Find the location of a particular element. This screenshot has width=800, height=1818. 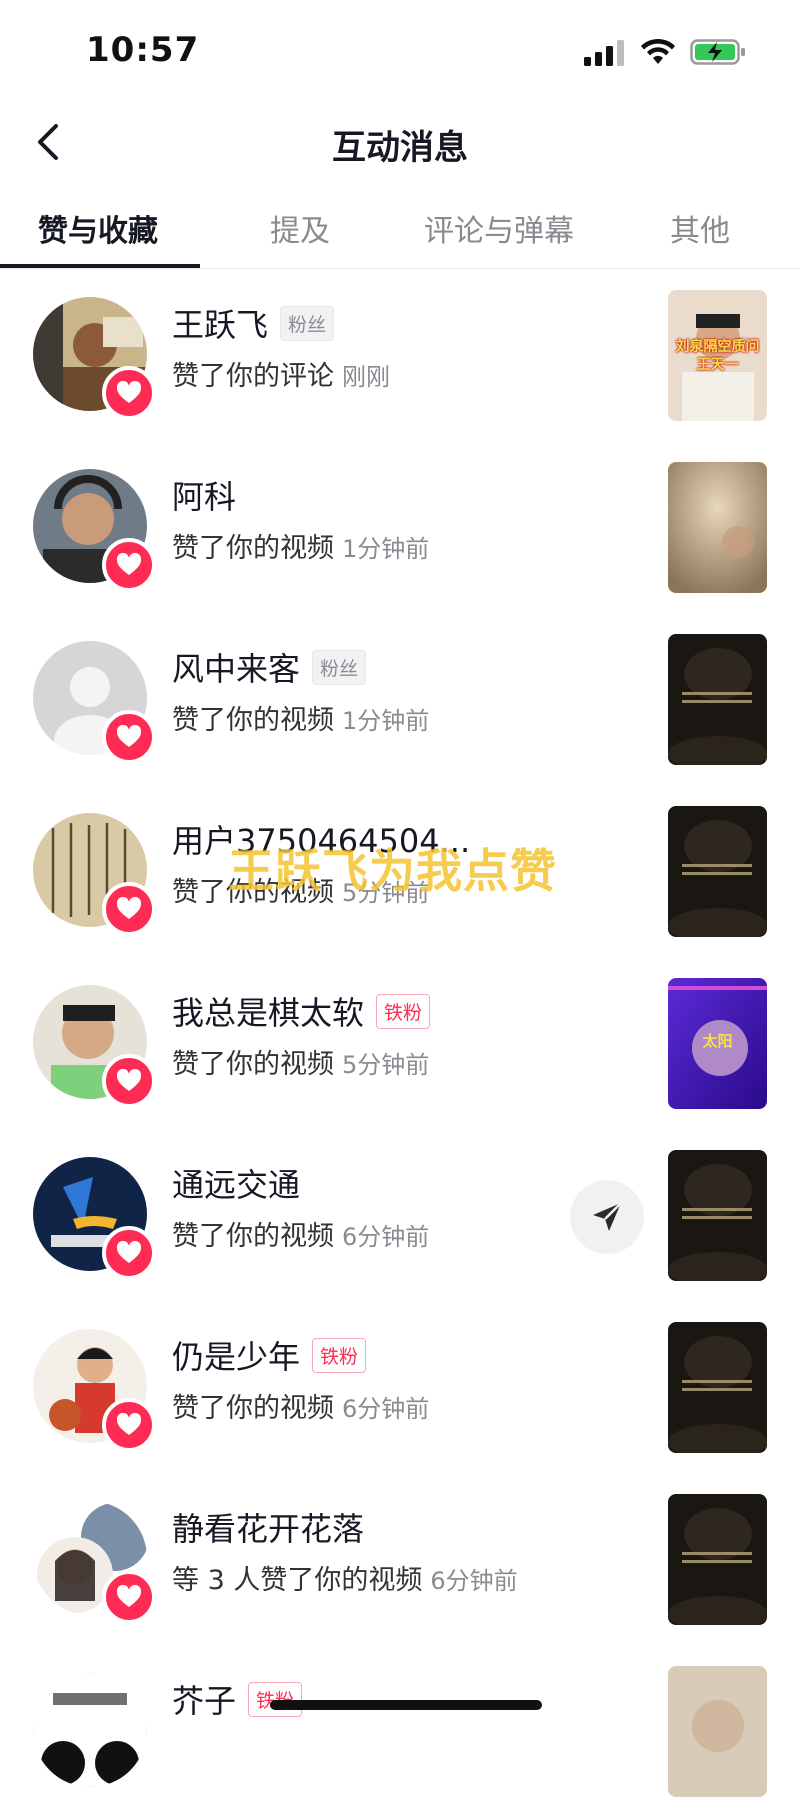

list-item: 阿科 赞了你的视频 1分钟前 is located at coordinates (400, 528).